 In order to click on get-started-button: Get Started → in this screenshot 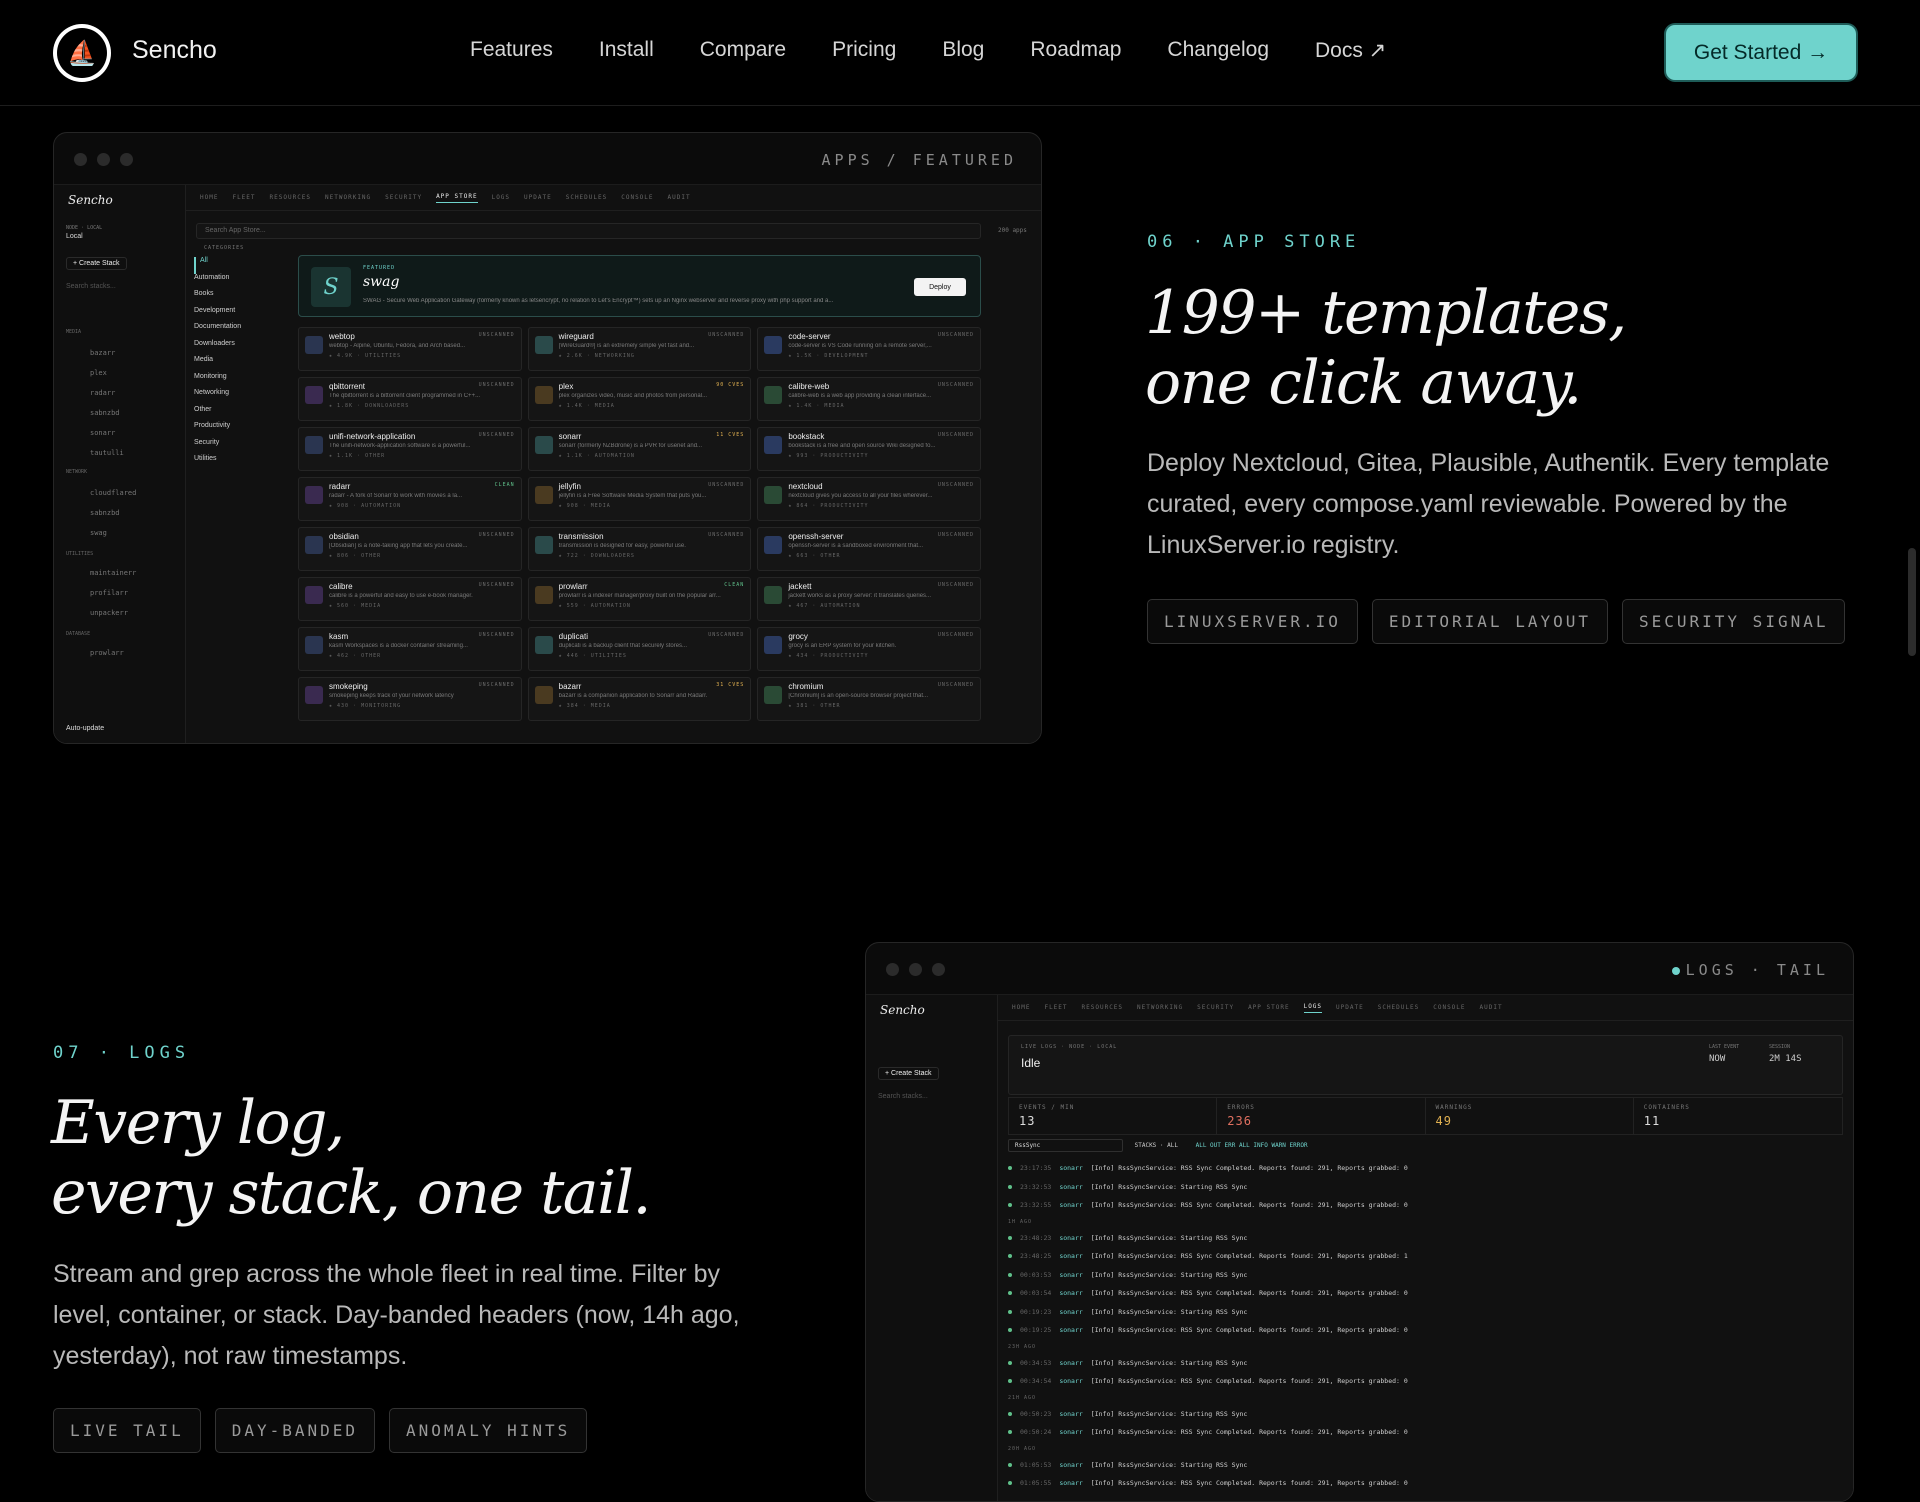, I will do `click(1761, 52)`.